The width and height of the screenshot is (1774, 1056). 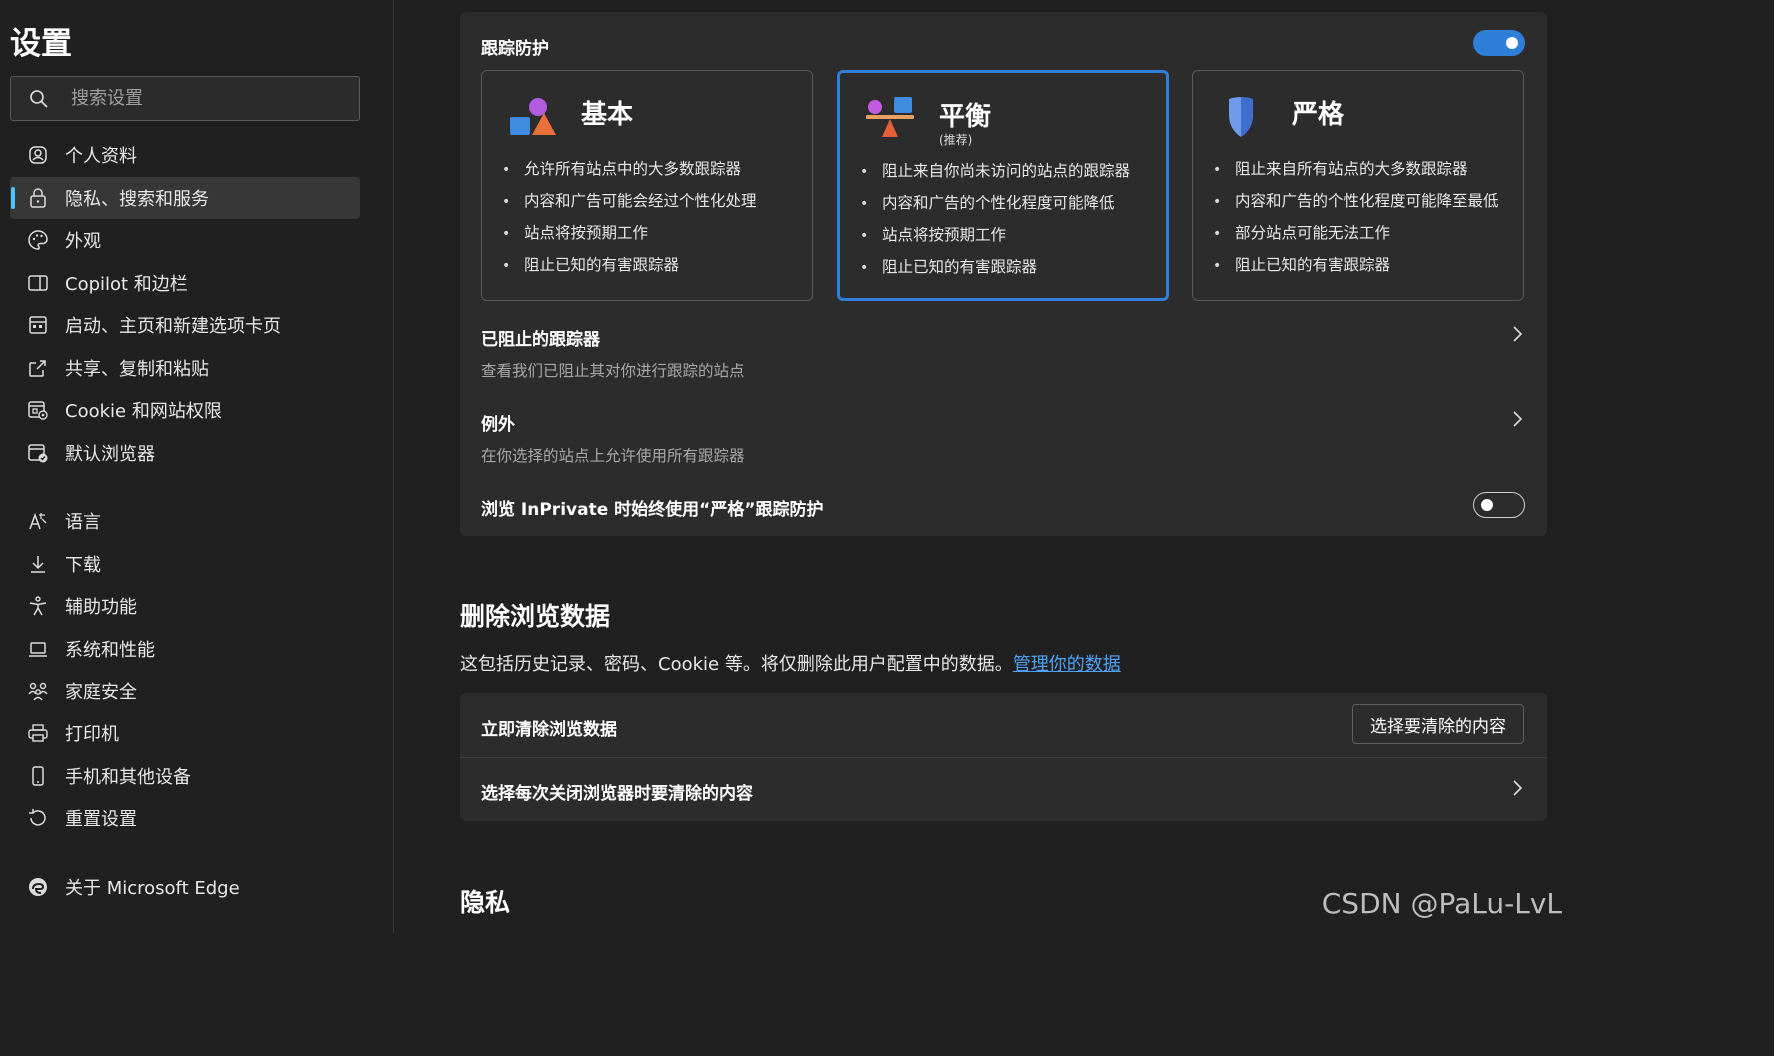 What do you see at coordinates (185, 606) in the screenshot?
I see `sidebar-item-accessibility: 辅助功能` at bounding box center [185, 606].